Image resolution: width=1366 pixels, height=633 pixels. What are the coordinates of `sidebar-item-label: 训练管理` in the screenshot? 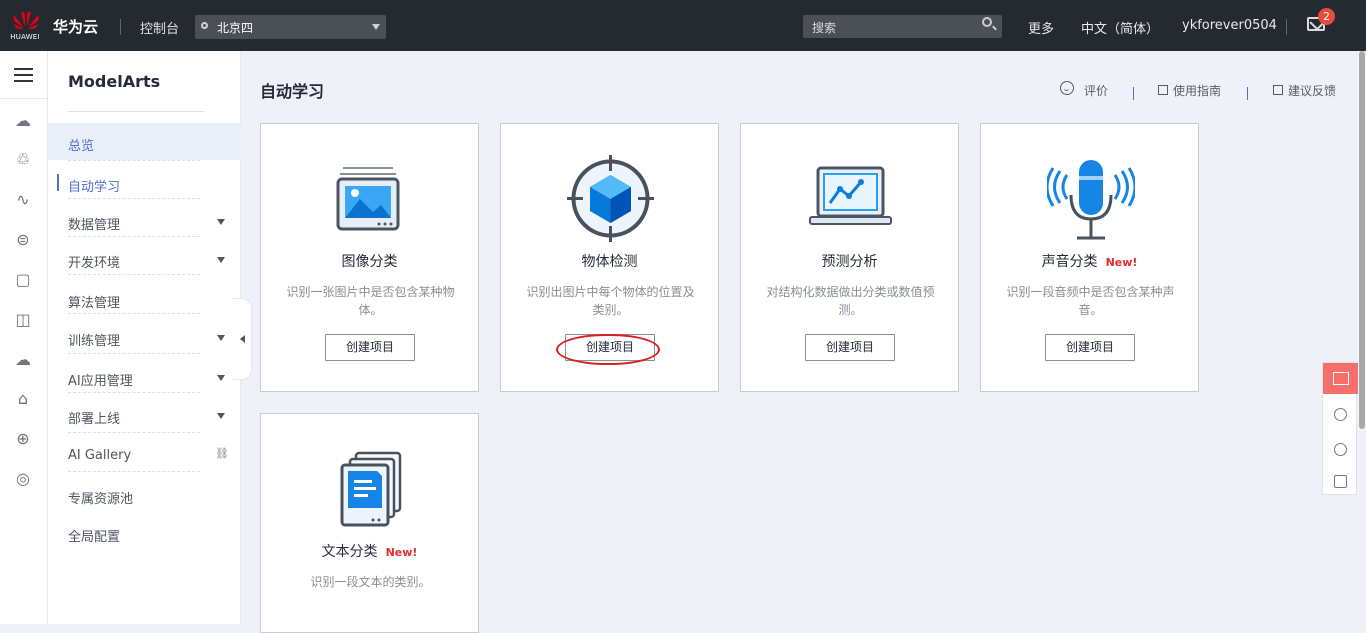 It's located at (94, 341).